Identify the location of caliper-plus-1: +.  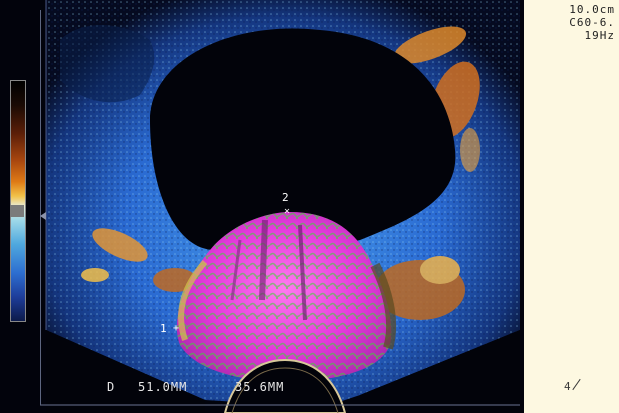
(176, 328).